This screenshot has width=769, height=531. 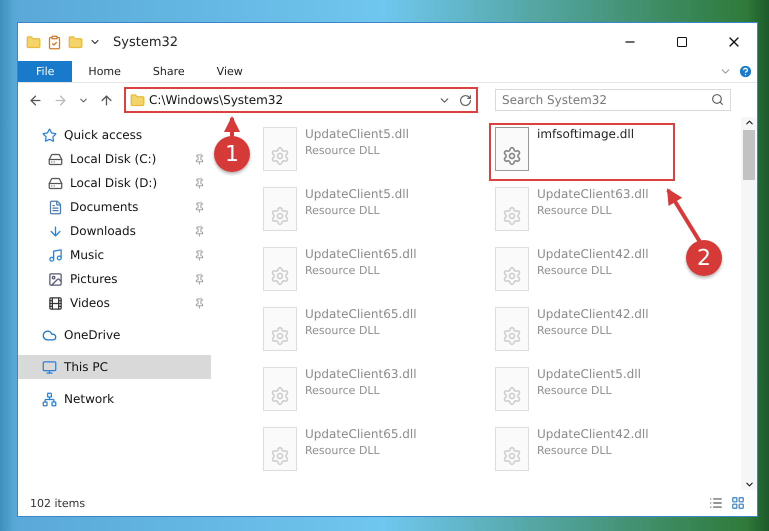 What do you see at coordinates (114, 159) in the screenshot?
I see `nav-item: Local Disk (C:)` at bounding box center [114, 159].